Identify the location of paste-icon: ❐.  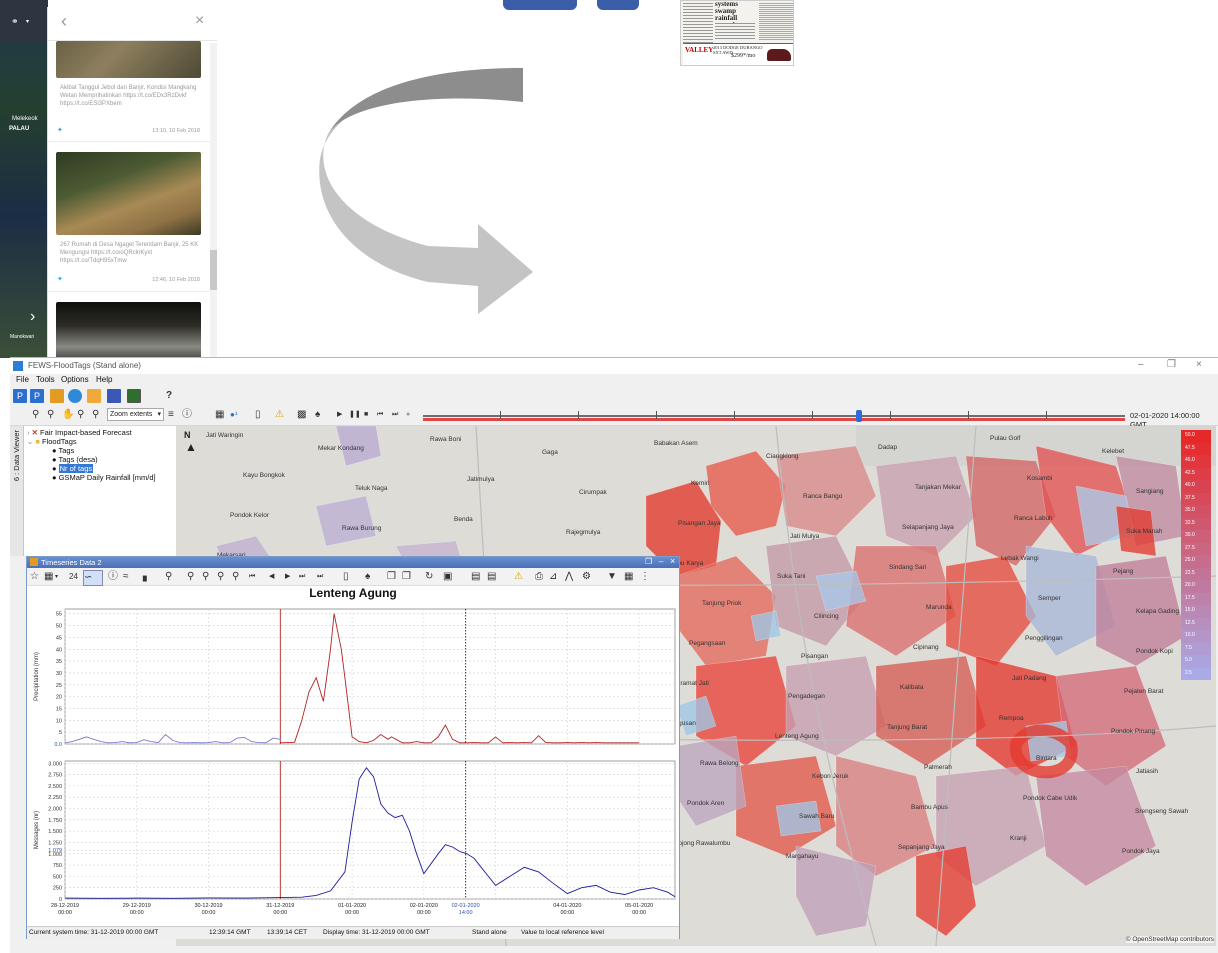
(406, 577).